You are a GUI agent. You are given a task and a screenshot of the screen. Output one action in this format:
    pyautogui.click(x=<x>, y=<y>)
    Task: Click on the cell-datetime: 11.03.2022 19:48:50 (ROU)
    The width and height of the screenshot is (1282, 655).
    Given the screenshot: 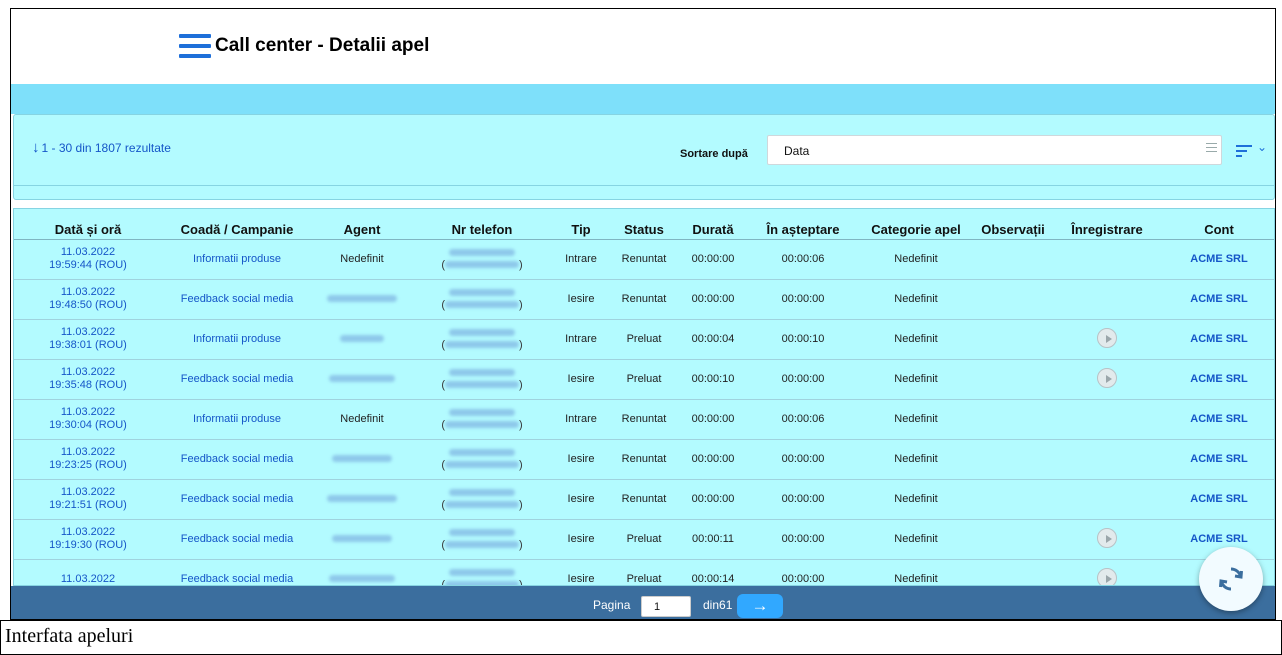 What is the action you would take?
    pyautogui.click(x=88, y=299)
    